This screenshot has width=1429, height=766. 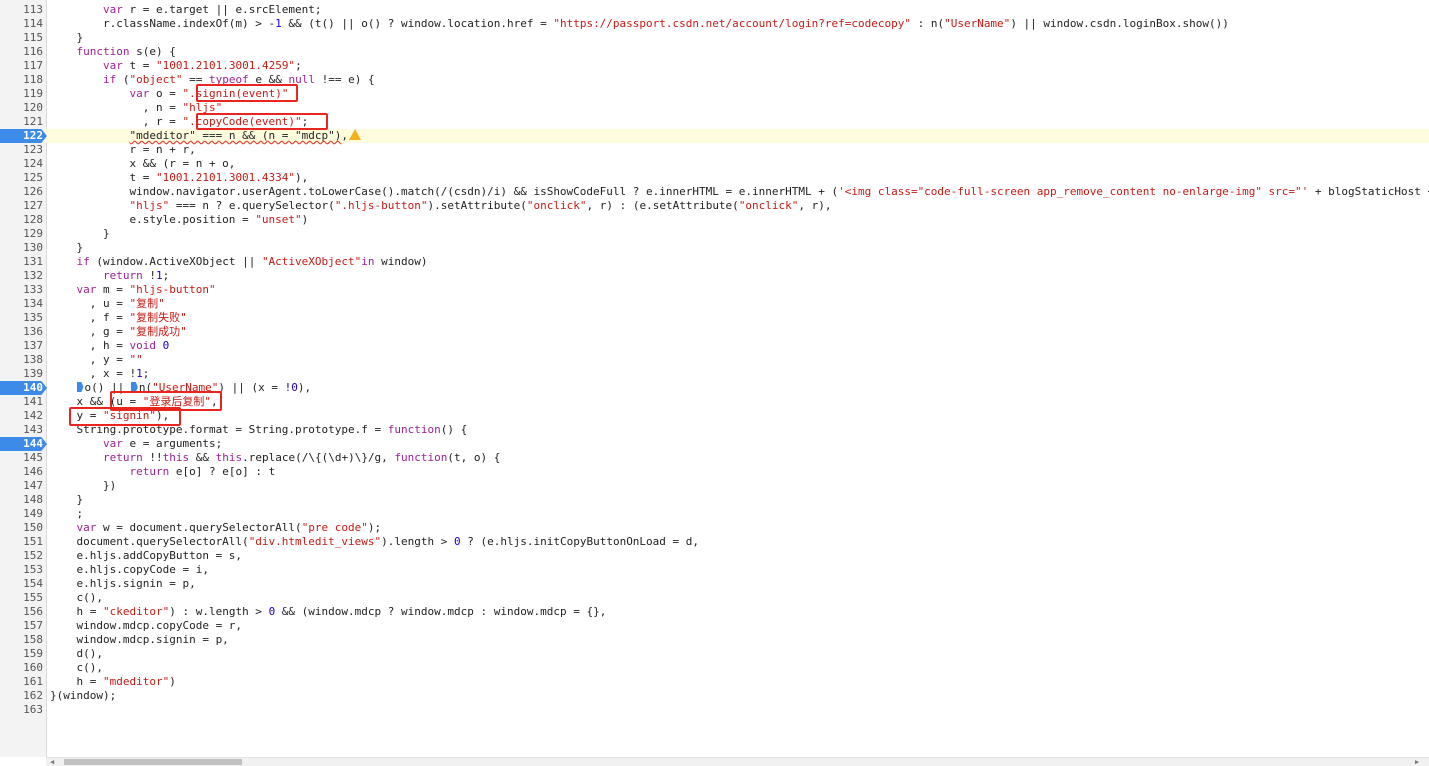 I want to click on code-line: 152 e.hljs.addCopyButton = s,, so click(x=714, y=556).